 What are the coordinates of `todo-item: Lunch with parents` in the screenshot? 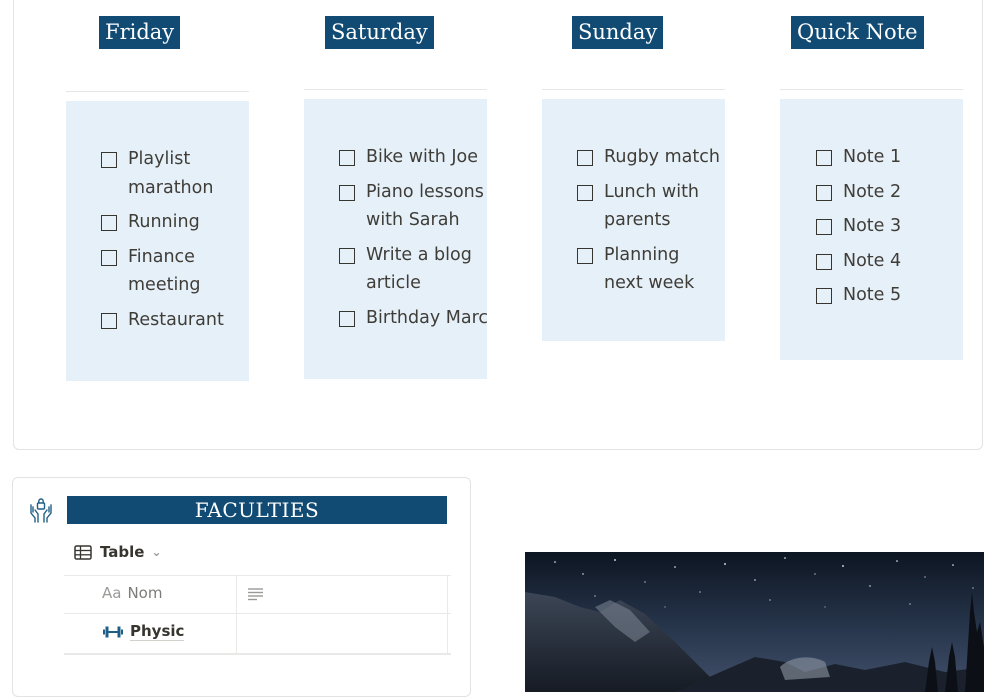 It's located at (650, 208).